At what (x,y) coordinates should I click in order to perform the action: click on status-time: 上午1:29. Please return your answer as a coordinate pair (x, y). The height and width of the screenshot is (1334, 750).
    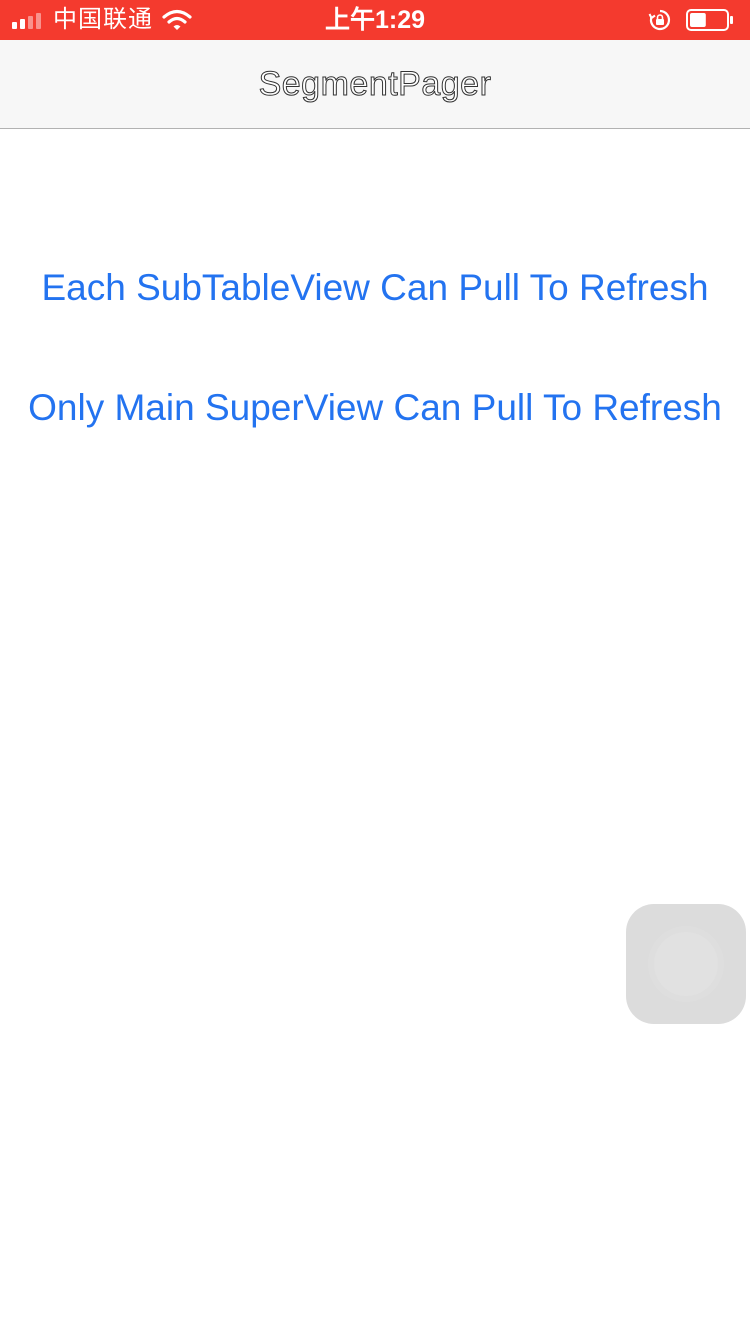
    Looking at the image, I should click on (375, 20).